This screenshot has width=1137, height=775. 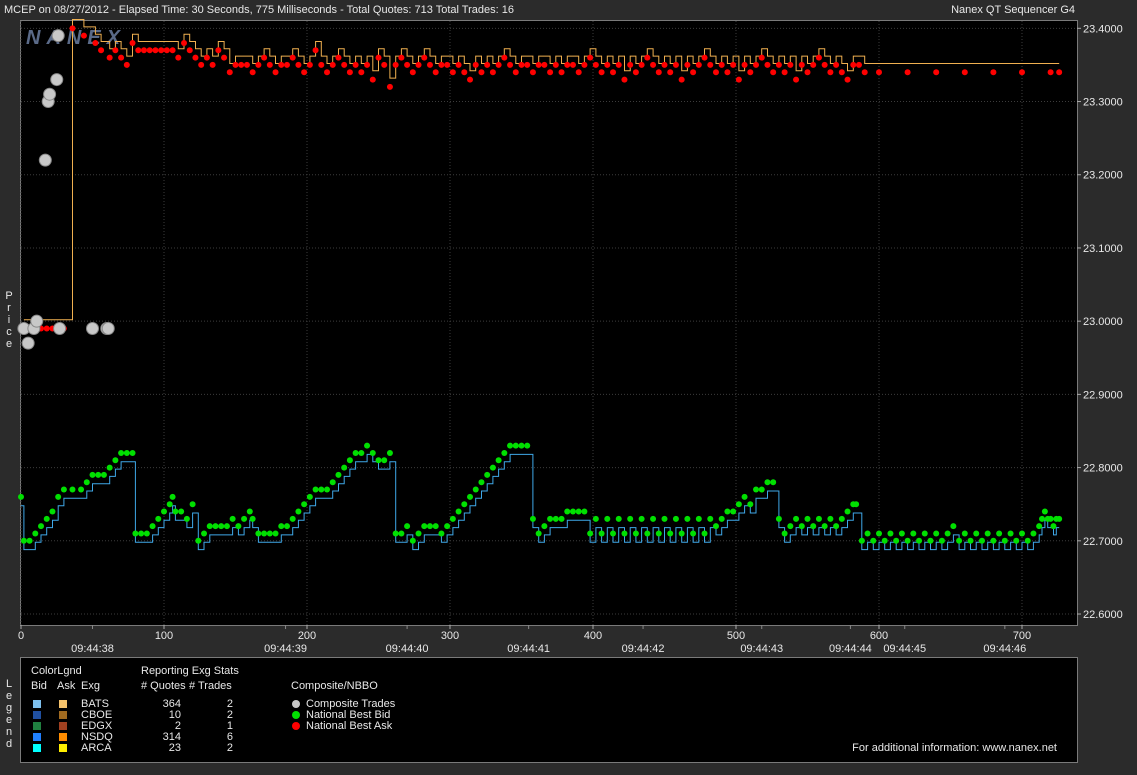 What do you see at coordinates (528, 649) in the screenshot?
I see `time-tick-label: 09:44:41` at bounding box center [528, 649].